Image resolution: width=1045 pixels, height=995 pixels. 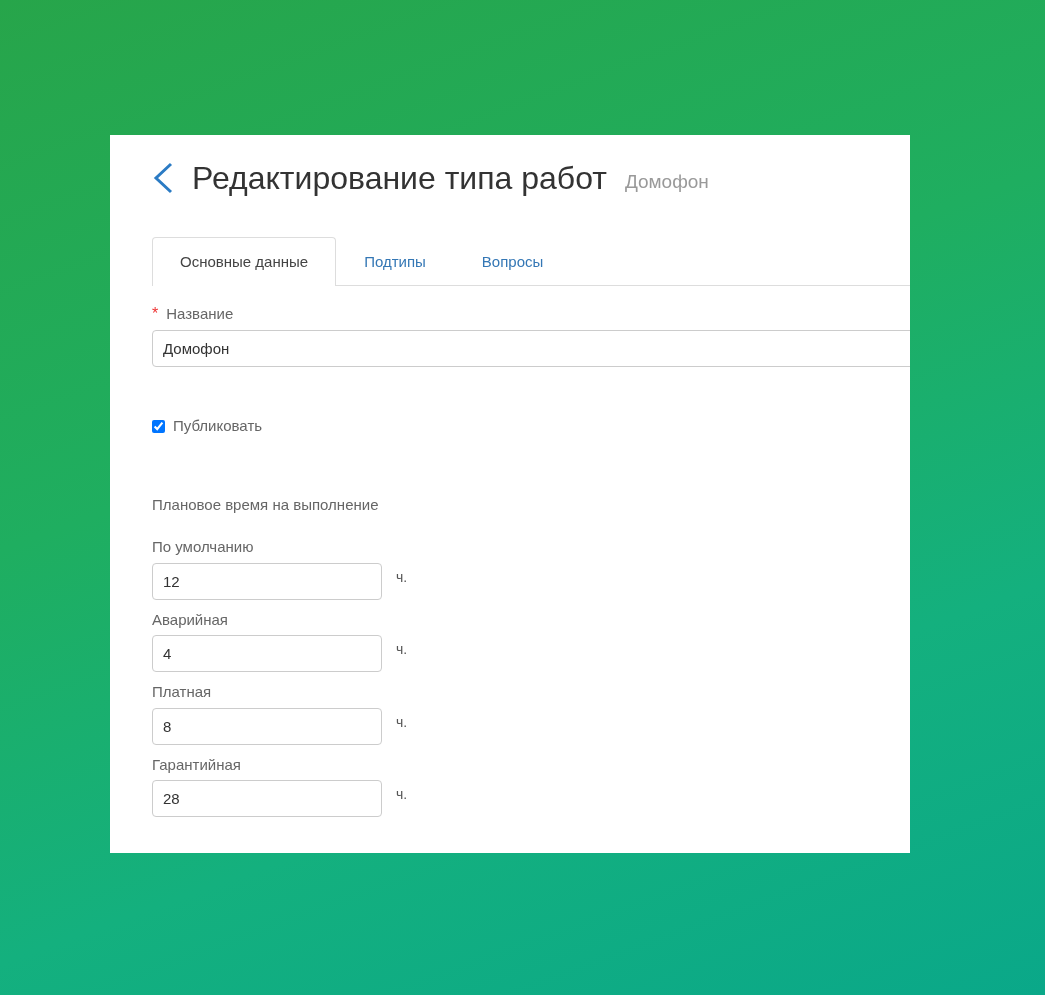 I want to click on field-label: Аварийная, so click(x=190, y=619).